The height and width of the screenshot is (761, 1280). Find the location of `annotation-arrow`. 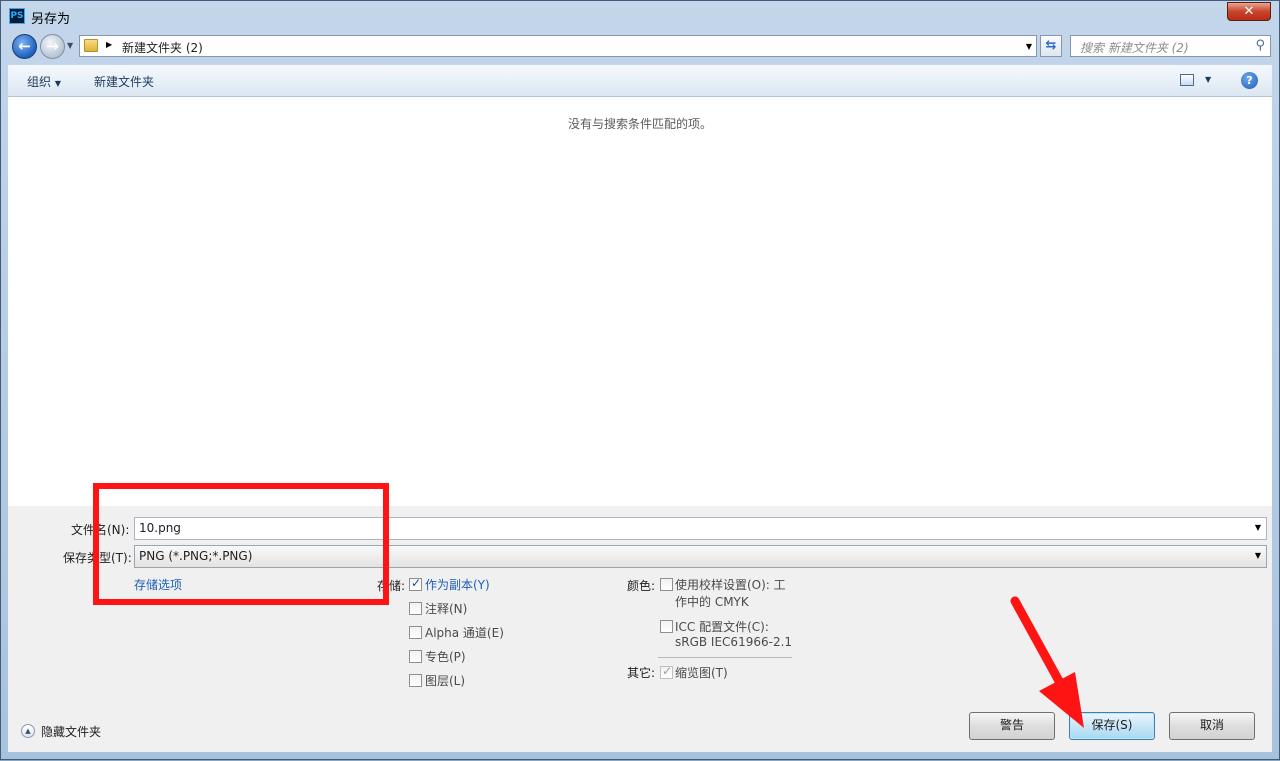

annotation-arrow is located at coordinates (1047, 662).